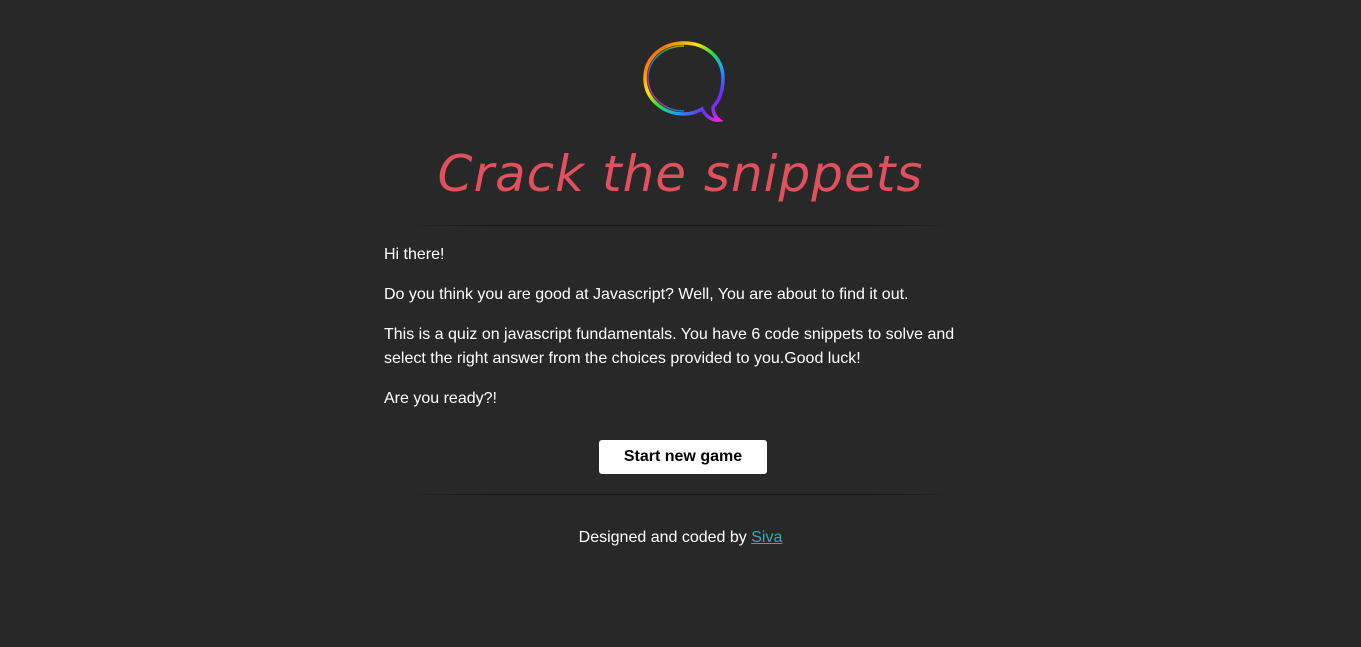 This screenshot has height=647, width=1361. I want to click on greeting-text: Hi there!, so click(414, 254).